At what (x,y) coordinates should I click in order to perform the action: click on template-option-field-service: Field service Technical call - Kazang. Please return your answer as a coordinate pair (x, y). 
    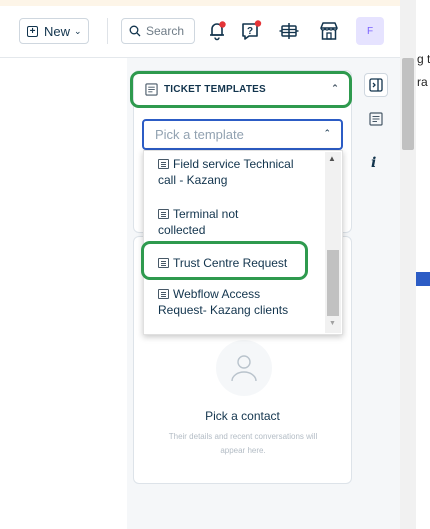
    Looking at the image, I should click on (242, 172).